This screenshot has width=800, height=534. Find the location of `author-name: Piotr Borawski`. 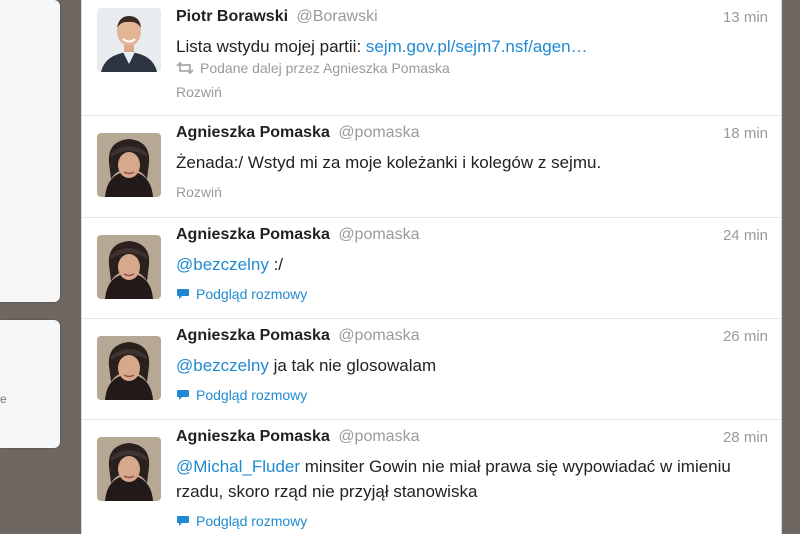

author-name: Piotr Borawski is located at coordinates (232, 16).